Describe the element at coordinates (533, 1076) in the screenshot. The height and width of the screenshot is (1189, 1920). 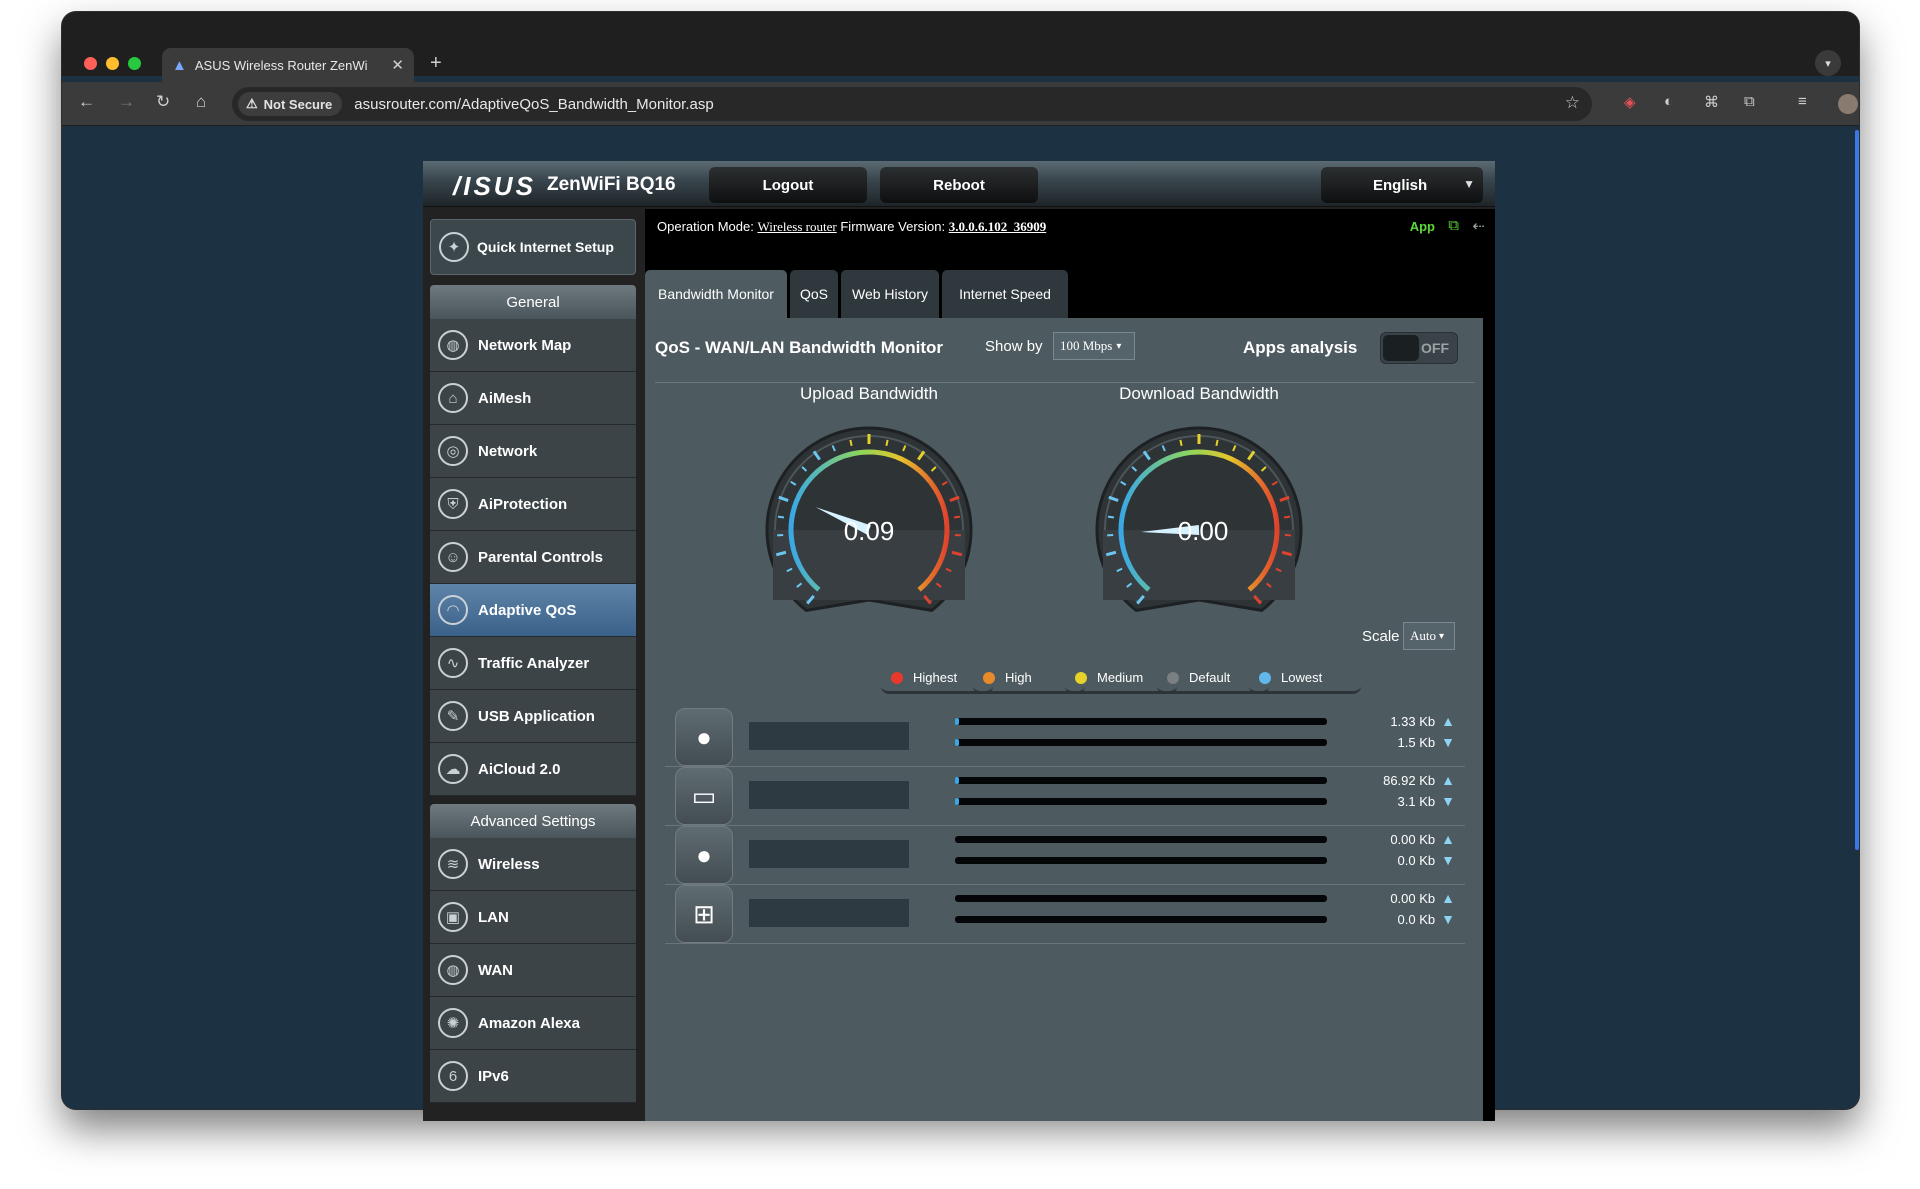
I see `sidebar-item-ipv6: 6 IPv6` at that location.